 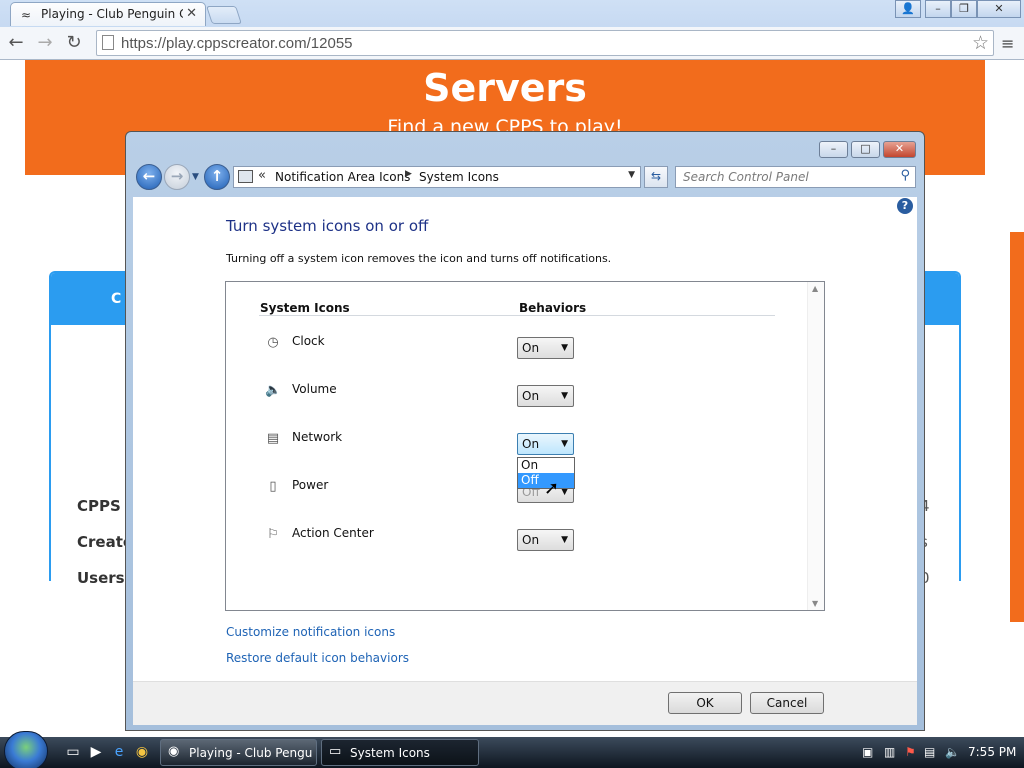 What do you see at coordinates (26, 15) in the screenshot?
I see `wifi-icon: ≈` at bounding box center [26, 15].